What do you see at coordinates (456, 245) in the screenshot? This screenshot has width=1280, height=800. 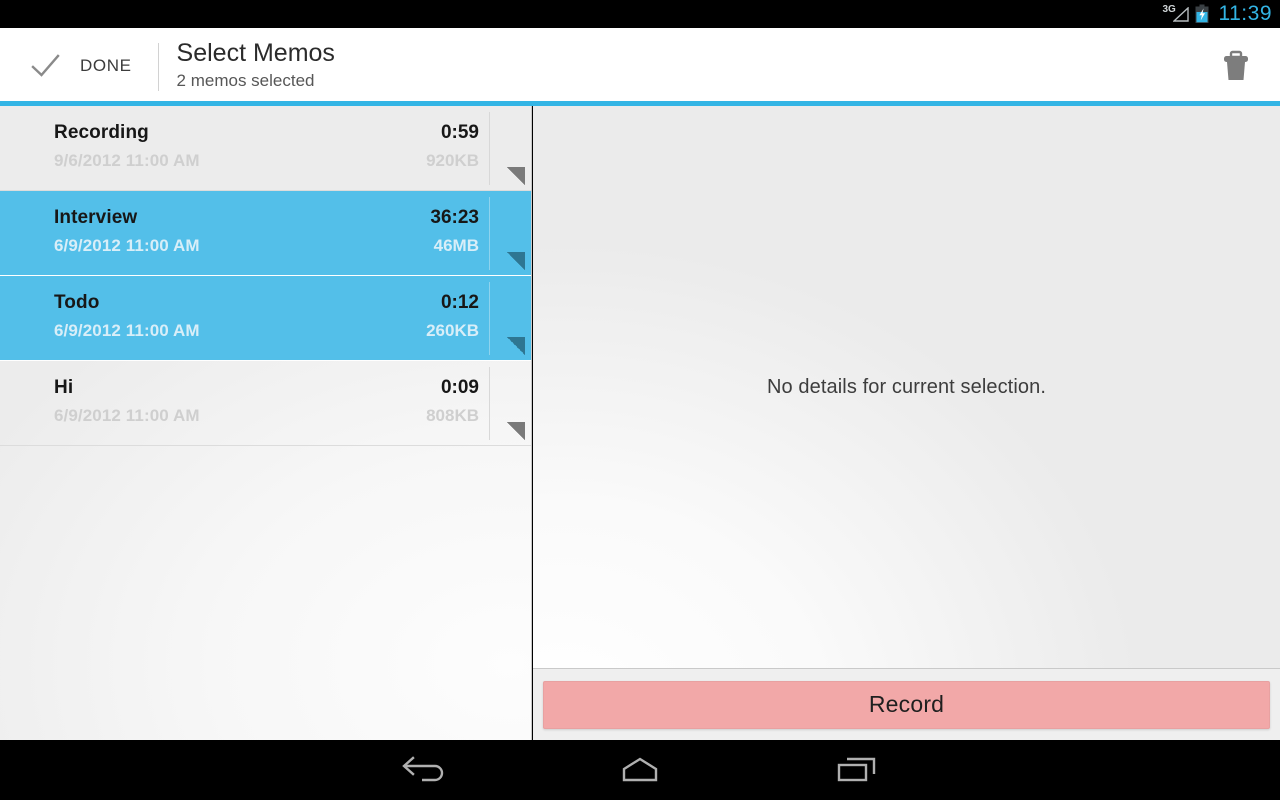 I see `memo-size: 46MB` at bounding box center [456, 245].